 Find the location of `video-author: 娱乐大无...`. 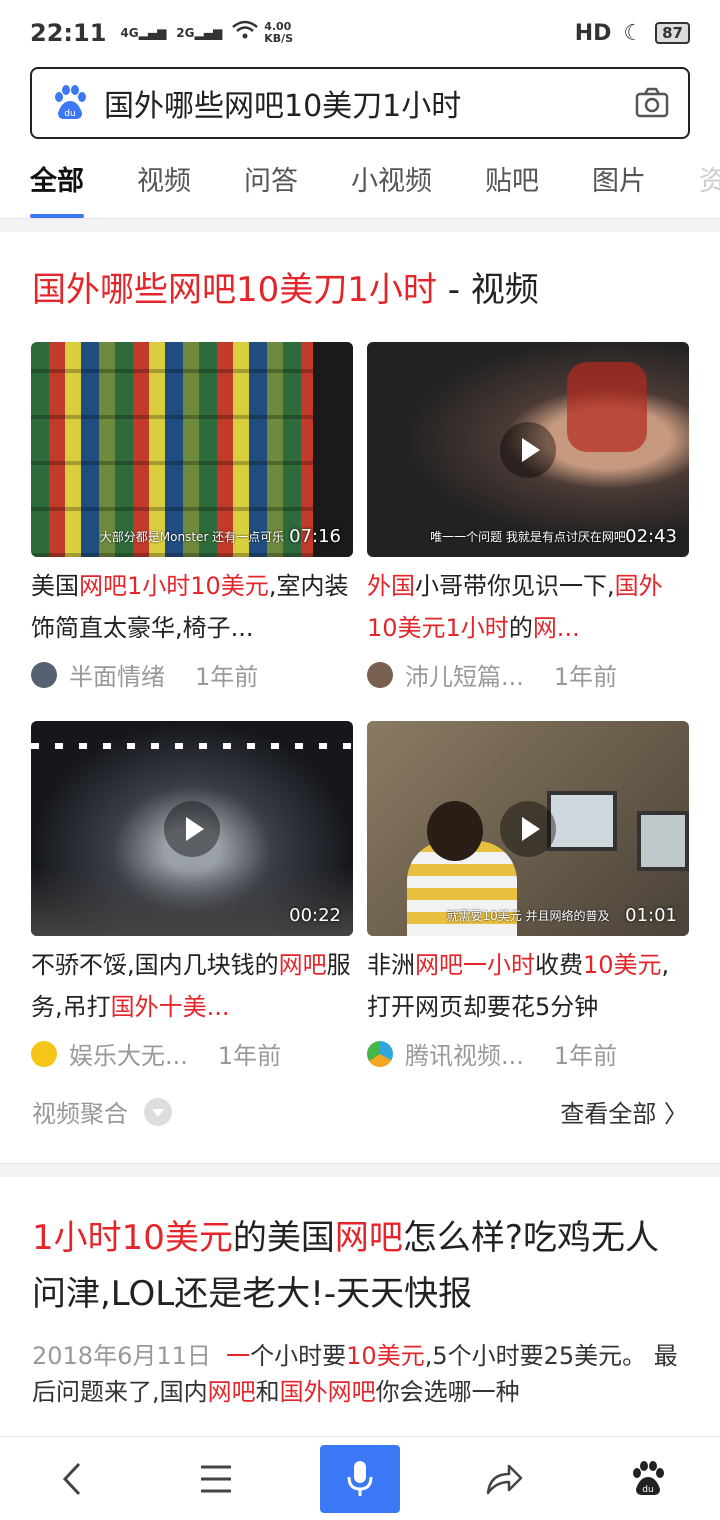

video-author: 娱乐大无... is located at coordinates (128, 1056).